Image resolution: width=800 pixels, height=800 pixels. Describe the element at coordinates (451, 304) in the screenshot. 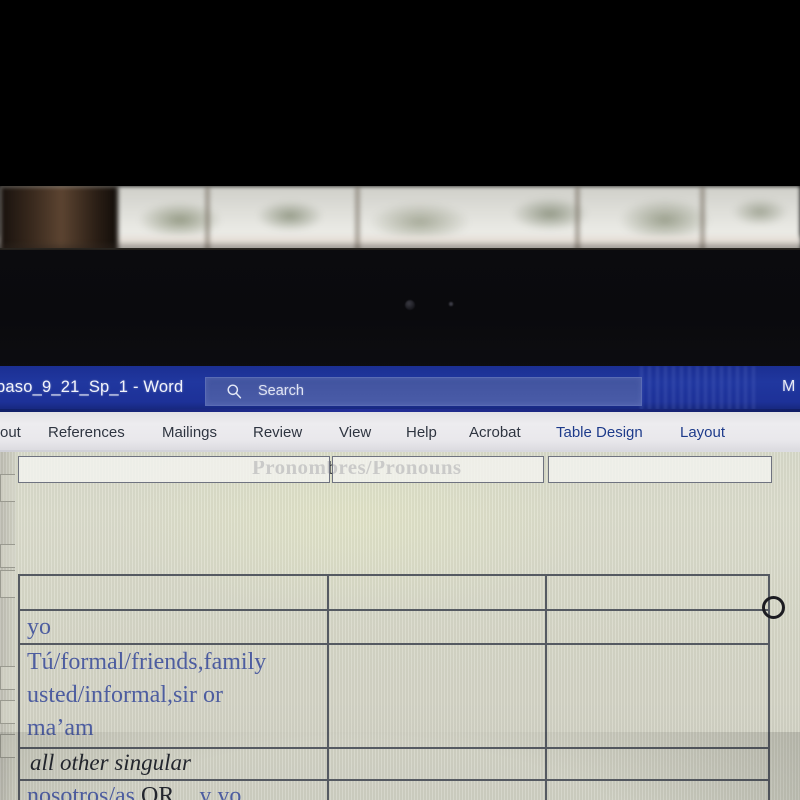

I see `webcam-led-icon` at that location.